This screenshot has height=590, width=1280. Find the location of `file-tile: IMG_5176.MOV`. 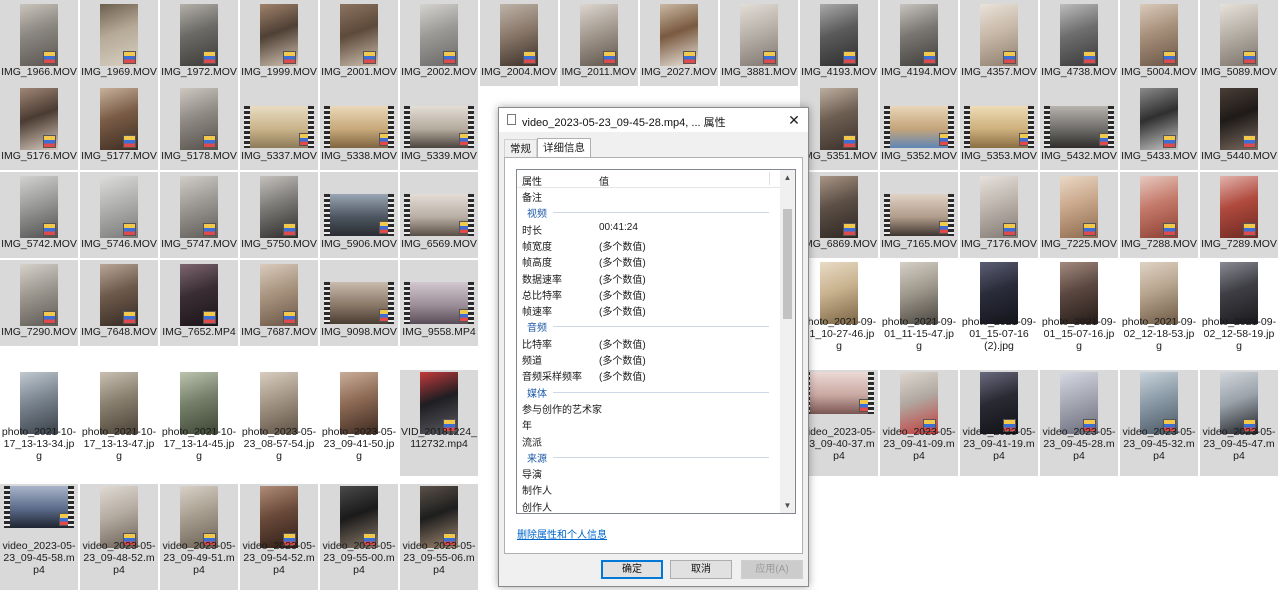

file-tile: IMG_5176.MOV is located at coordinates (39, 127).